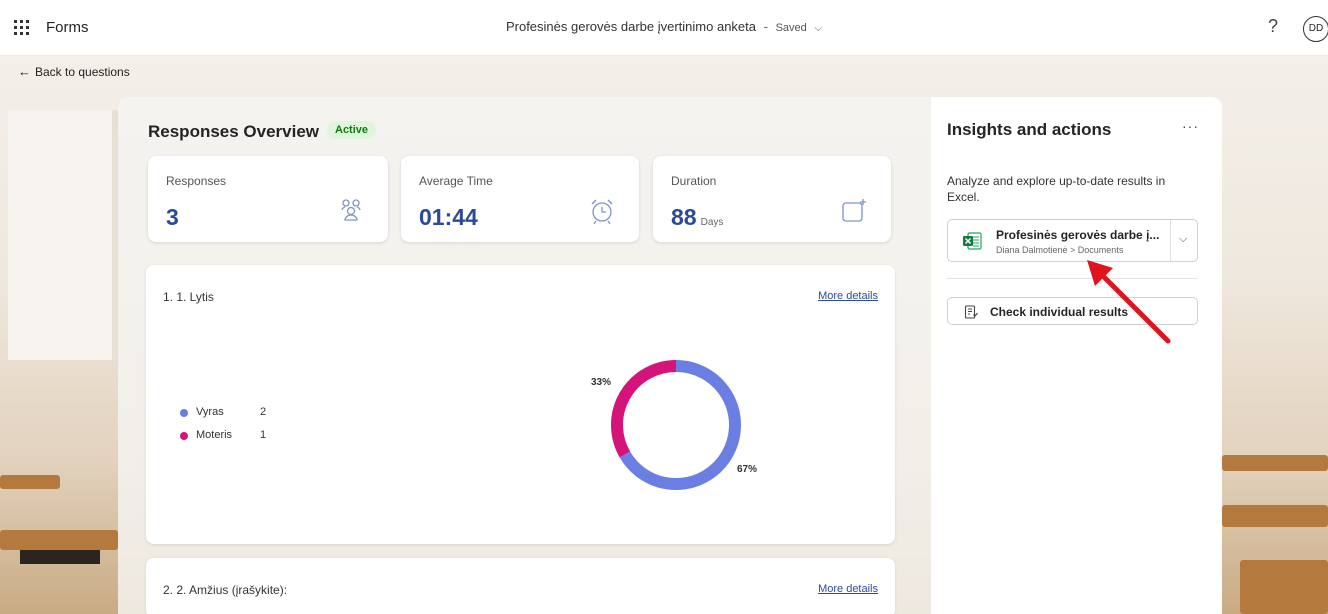 Image resolution: width=1328 pixels, height=614 pixels. I want to click on stat-unit: Days, so click(712, 222).